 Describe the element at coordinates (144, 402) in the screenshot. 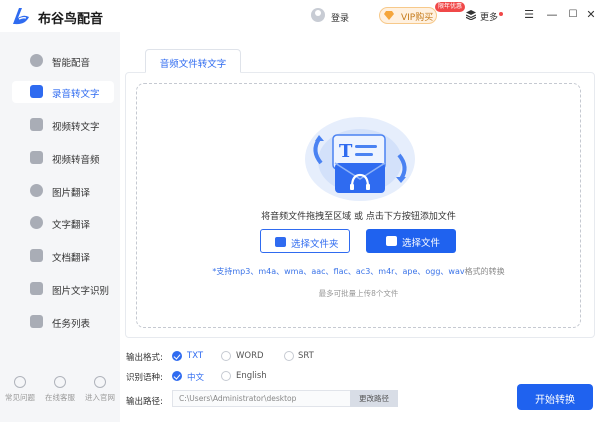

I see `output-path-label: 输出路径:` at that location.